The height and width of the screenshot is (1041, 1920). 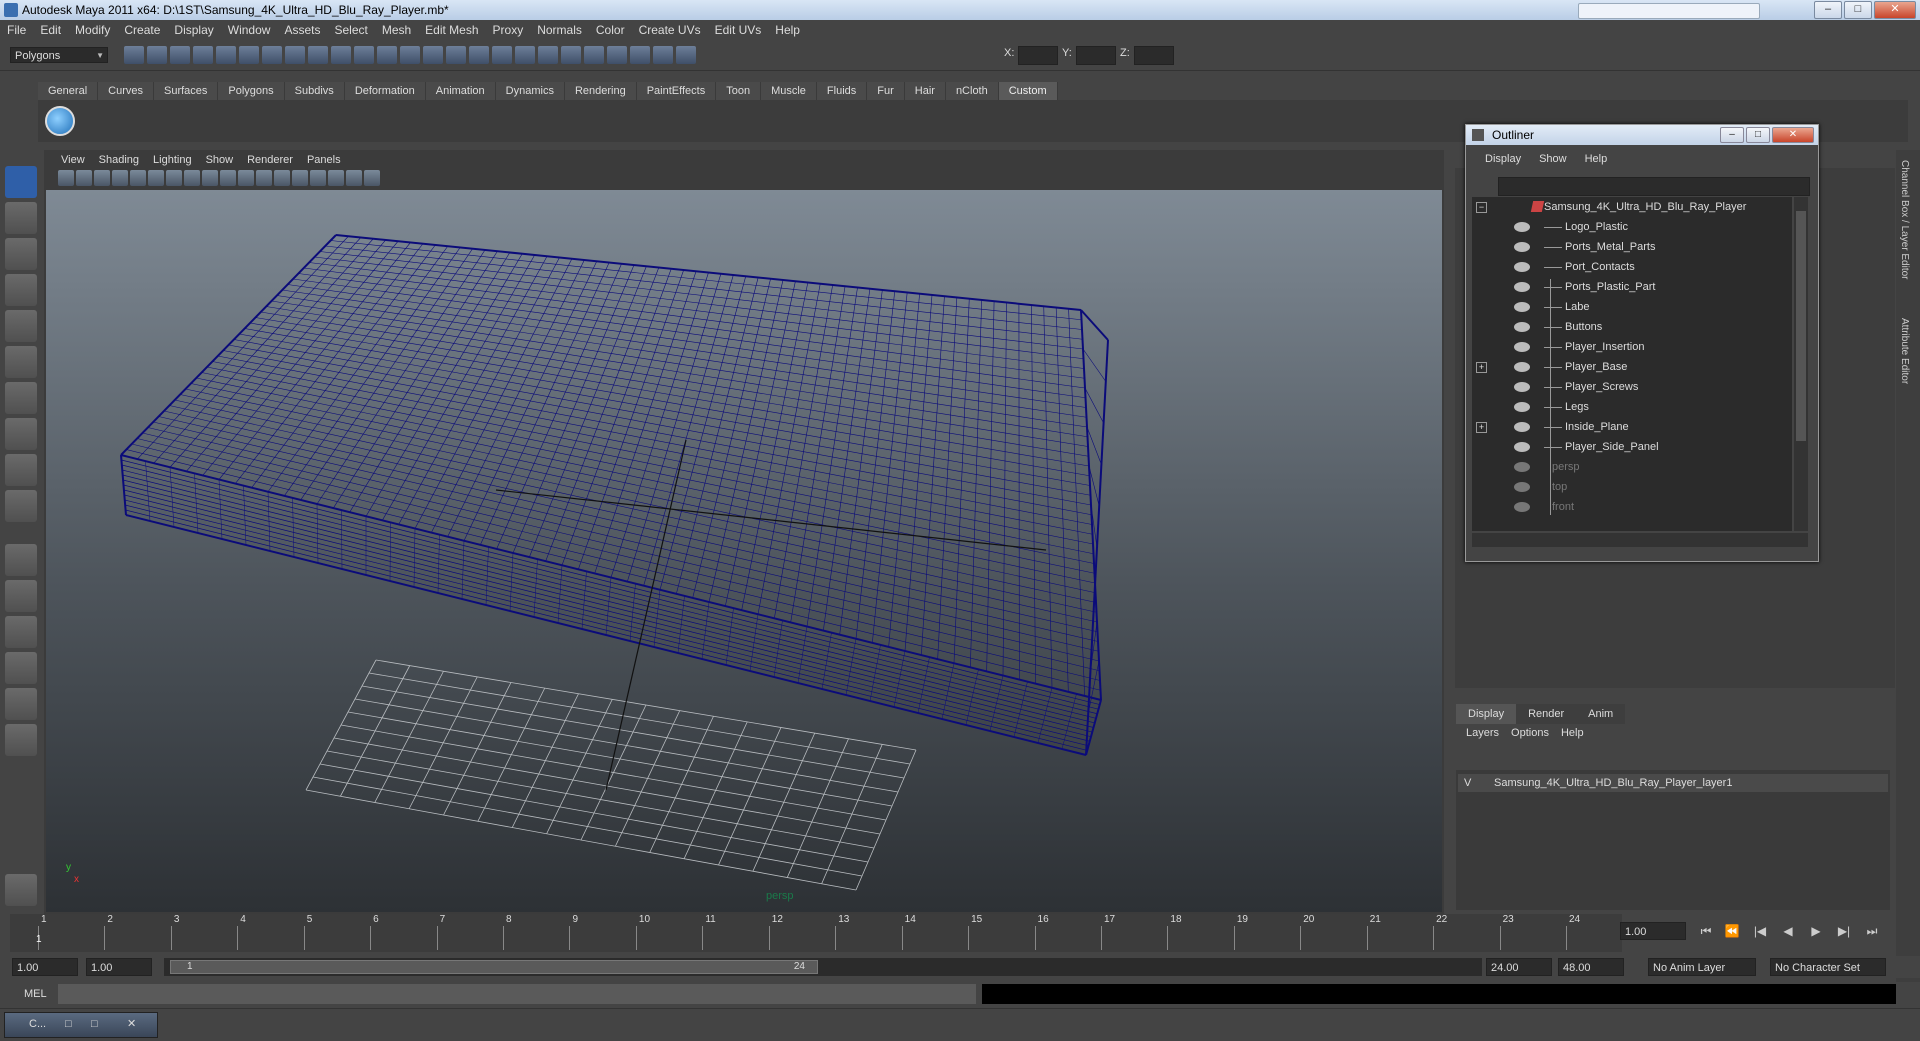 What do you see at coordinates (210, 178) in the screenshot?
I see `smooth-shade-icon` at bounding box center [210, 178].